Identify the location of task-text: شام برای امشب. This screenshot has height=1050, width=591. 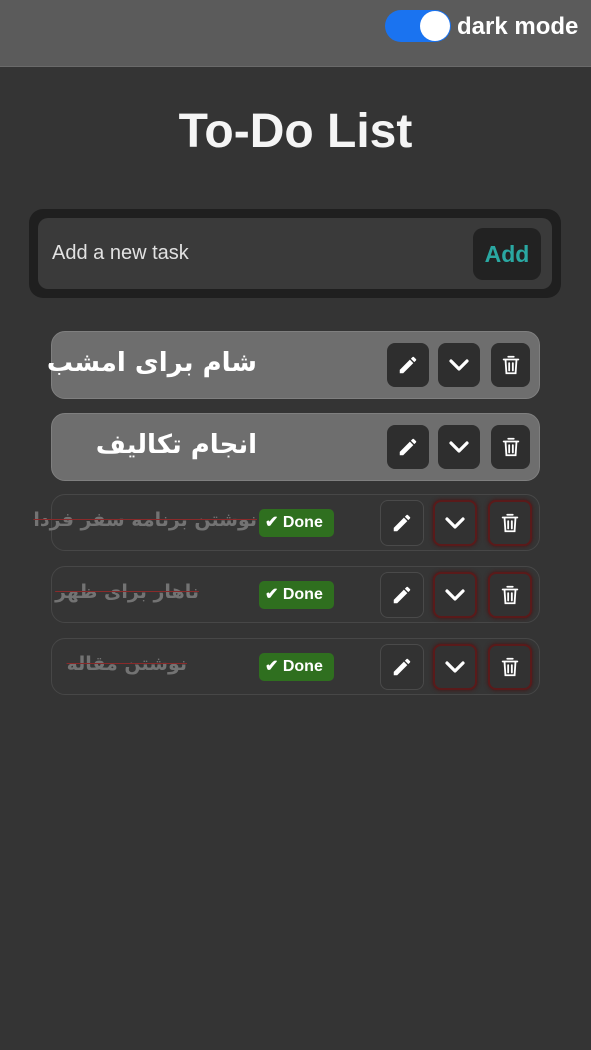
(151, 363).